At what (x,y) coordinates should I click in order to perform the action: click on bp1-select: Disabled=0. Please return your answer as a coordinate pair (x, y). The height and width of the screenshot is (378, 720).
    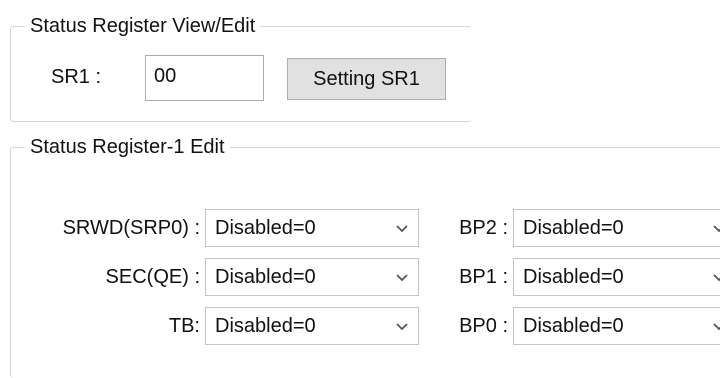
    Looking at the image, I should click on (616, 277).